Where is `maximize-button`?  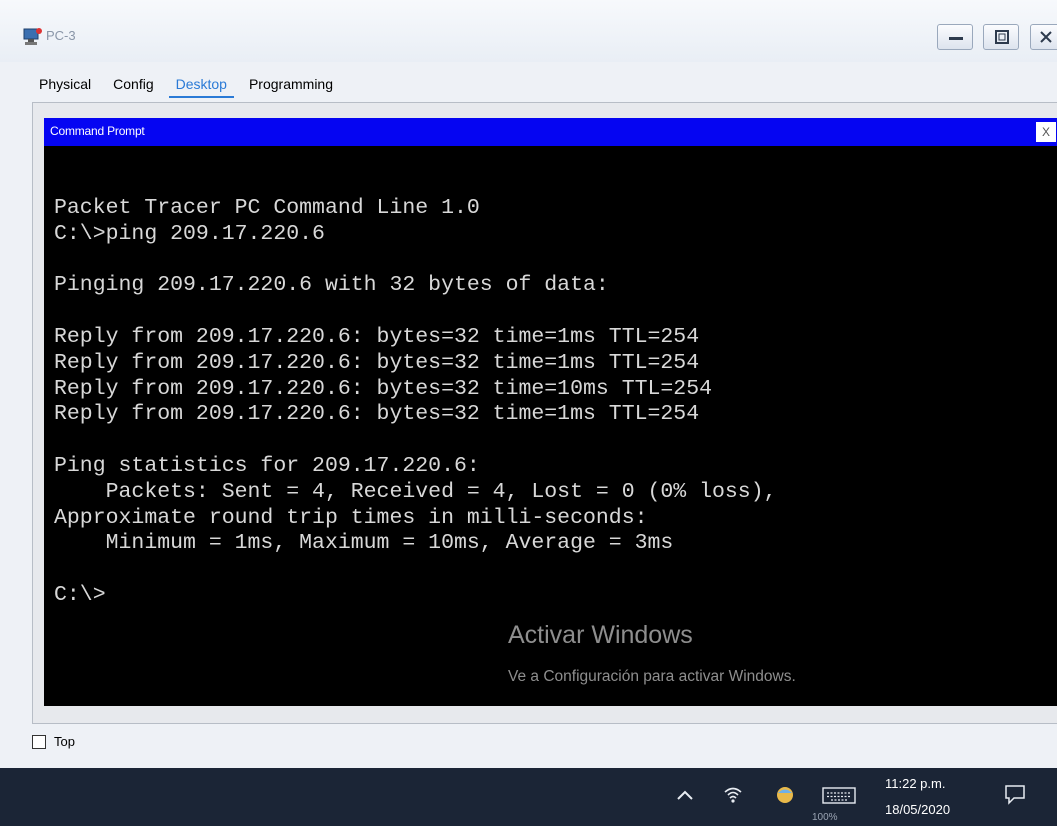
maximize-button is located at coordinates (1001, 37).